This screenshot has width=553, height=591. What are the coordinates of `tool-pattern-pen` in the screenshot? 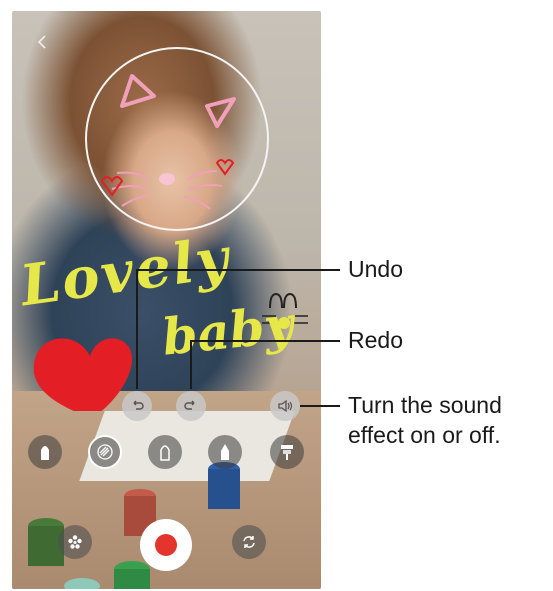 It's located at (105, 452).